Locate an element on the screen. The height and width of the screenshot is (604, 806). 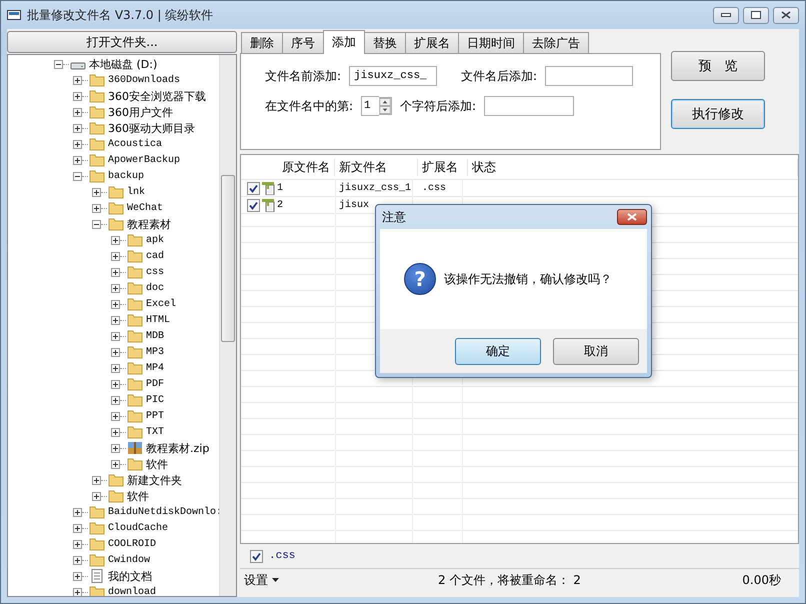
tab: 删除 is located at coordinates (262, 42).